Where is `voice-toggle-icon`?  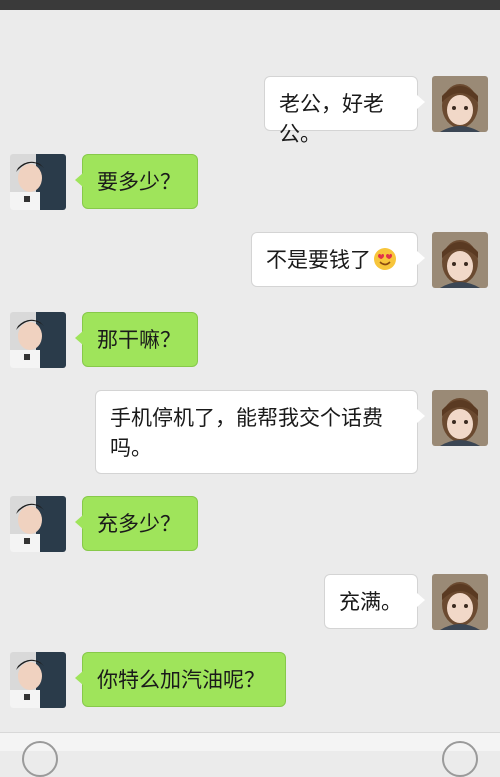 voice-toggle-icon is located at coordinates (40, 759).